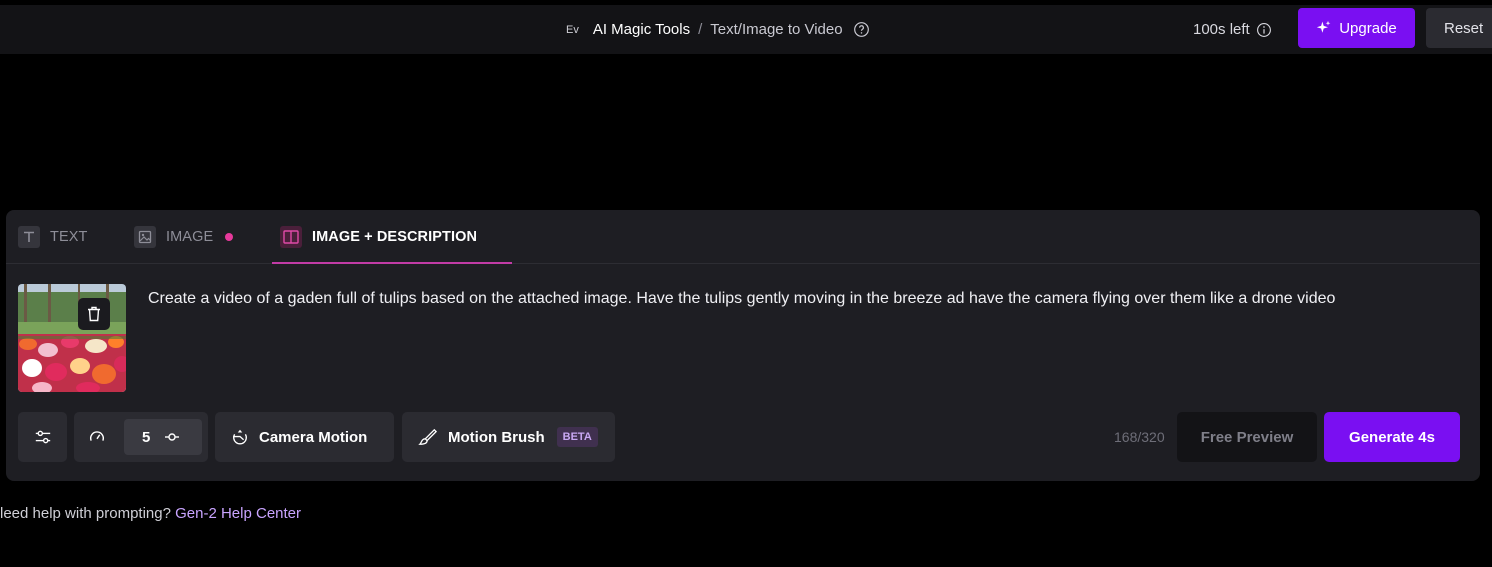 Image resolution: width=1492 pixels, height=567 pixels. Describe the element at coordinates (1221, 29) in the screenshot. I see `credits-label: 100s left` at that location.